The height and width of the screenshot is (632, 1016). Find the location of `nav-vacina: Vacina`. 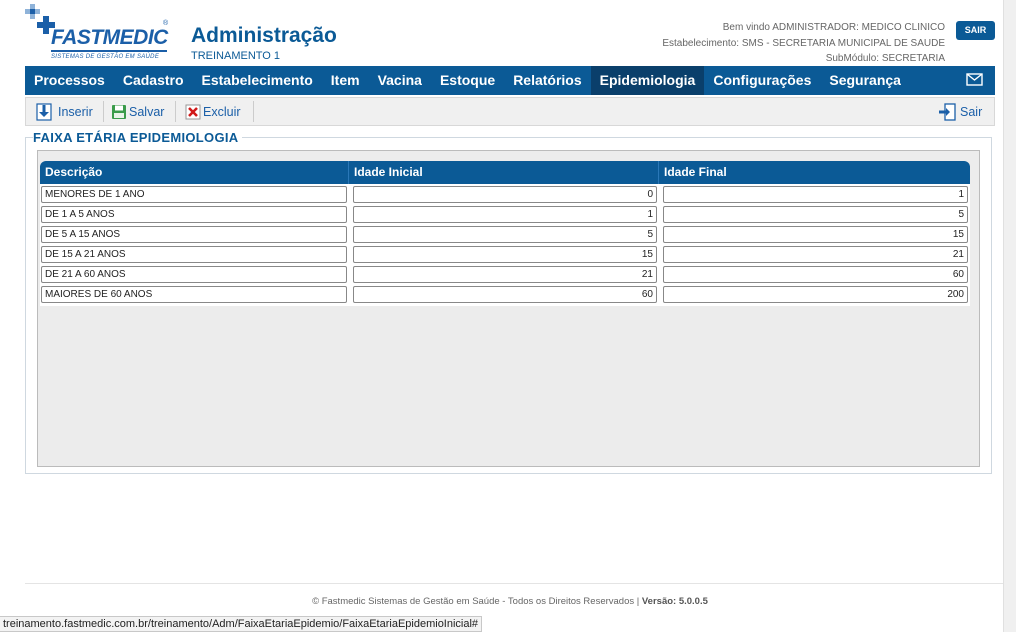

nav-vacina: Vacina is located at coordinates (400, 80).